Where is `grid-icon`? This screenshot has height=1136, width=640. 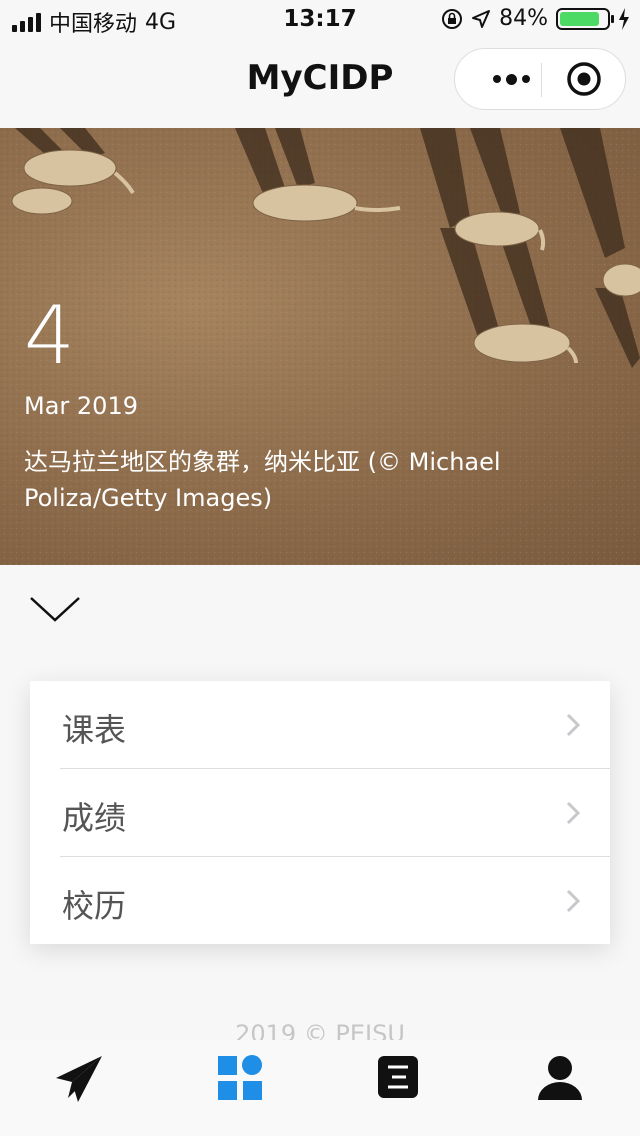 grid-icon is located at coordinates (240, 1078).